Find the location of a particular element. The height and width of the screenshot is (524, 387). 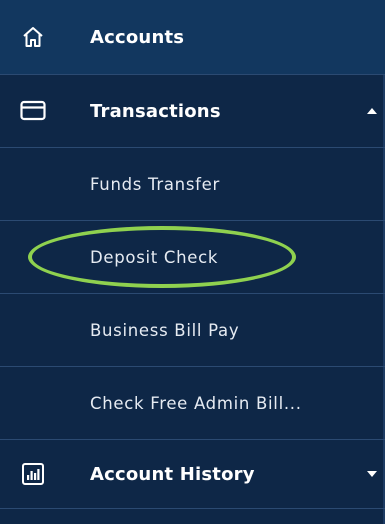

nav-item-accounts: Accounts is located at coordinates (192, 37).